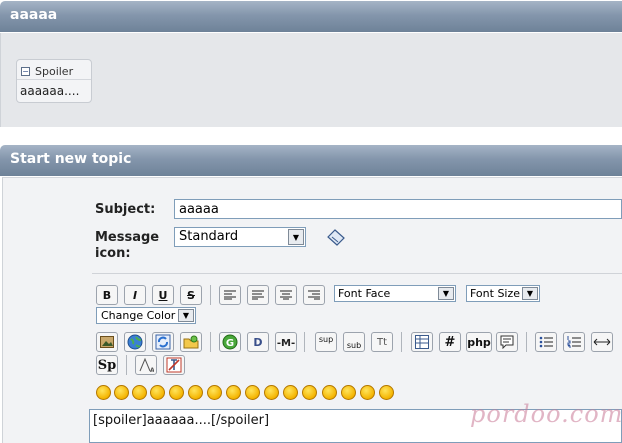  Describe the element at coordinates (364, 293) in the screenshot. I see `font-face-value: Font Face` at that location.